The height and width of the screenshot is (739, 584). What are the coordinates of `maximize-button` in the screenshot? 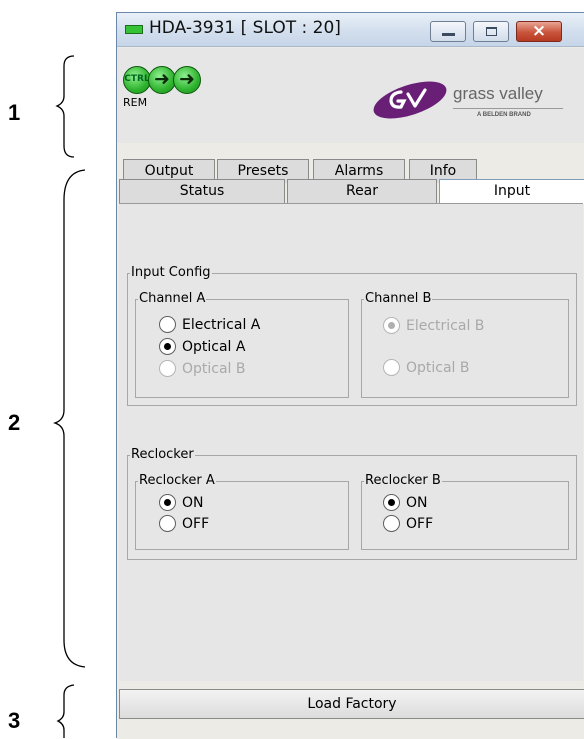 It's located at (491, 31).